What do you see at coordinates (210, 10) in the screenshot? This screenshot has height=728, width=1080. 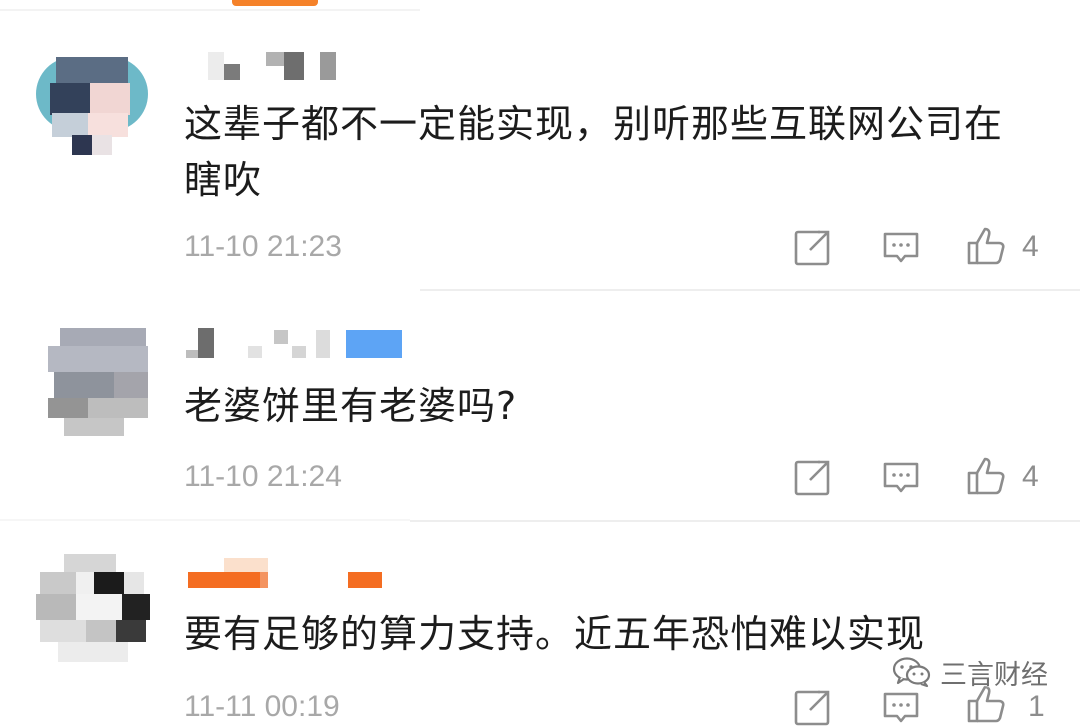 I see `top-divider` at bounding box center [210, 10].